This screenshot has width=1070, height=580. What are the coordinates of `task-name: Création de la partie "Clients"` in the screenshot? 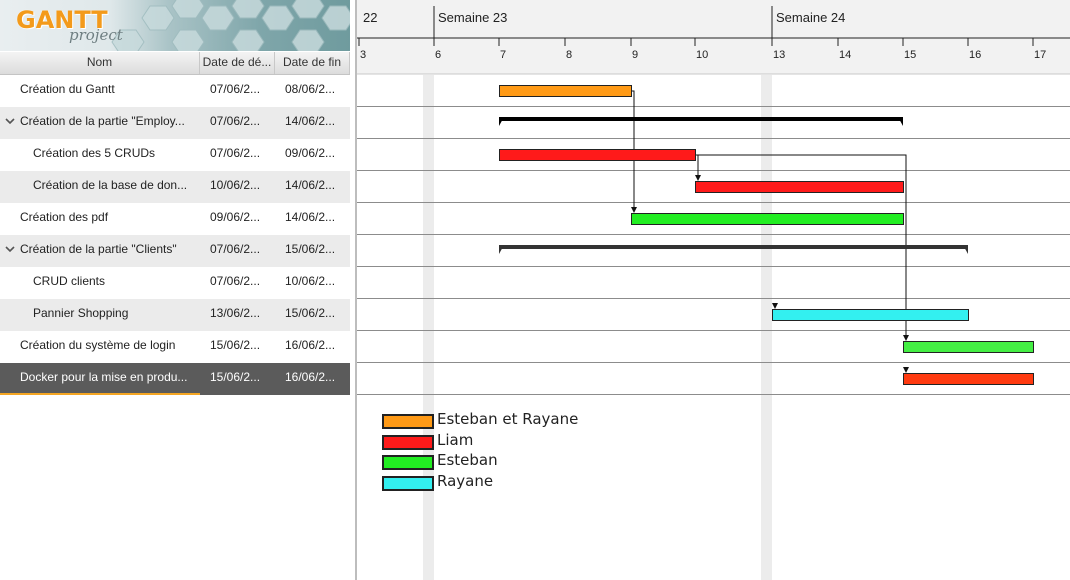 It's located at (98, 249).